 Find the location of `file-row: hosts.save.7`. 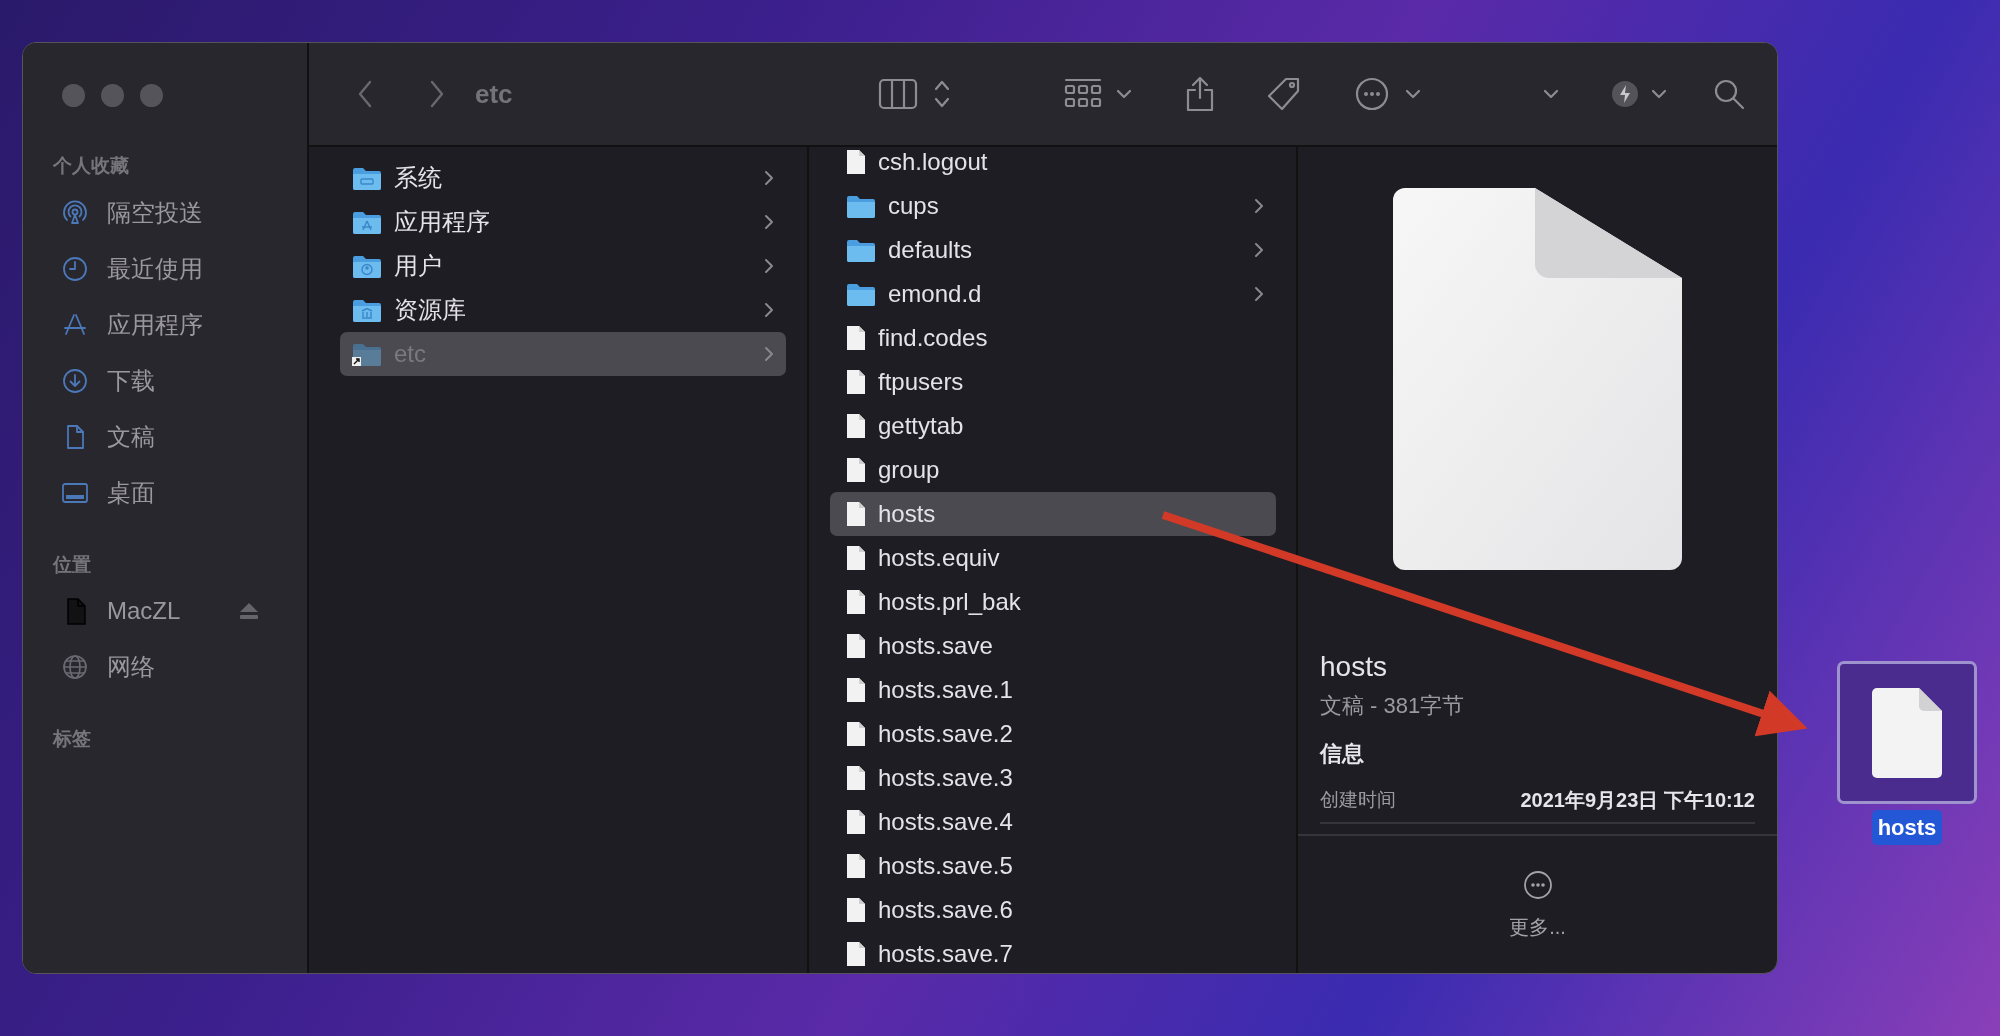

file-row: hosts.save.7 is located at coordinates (1053, 952).